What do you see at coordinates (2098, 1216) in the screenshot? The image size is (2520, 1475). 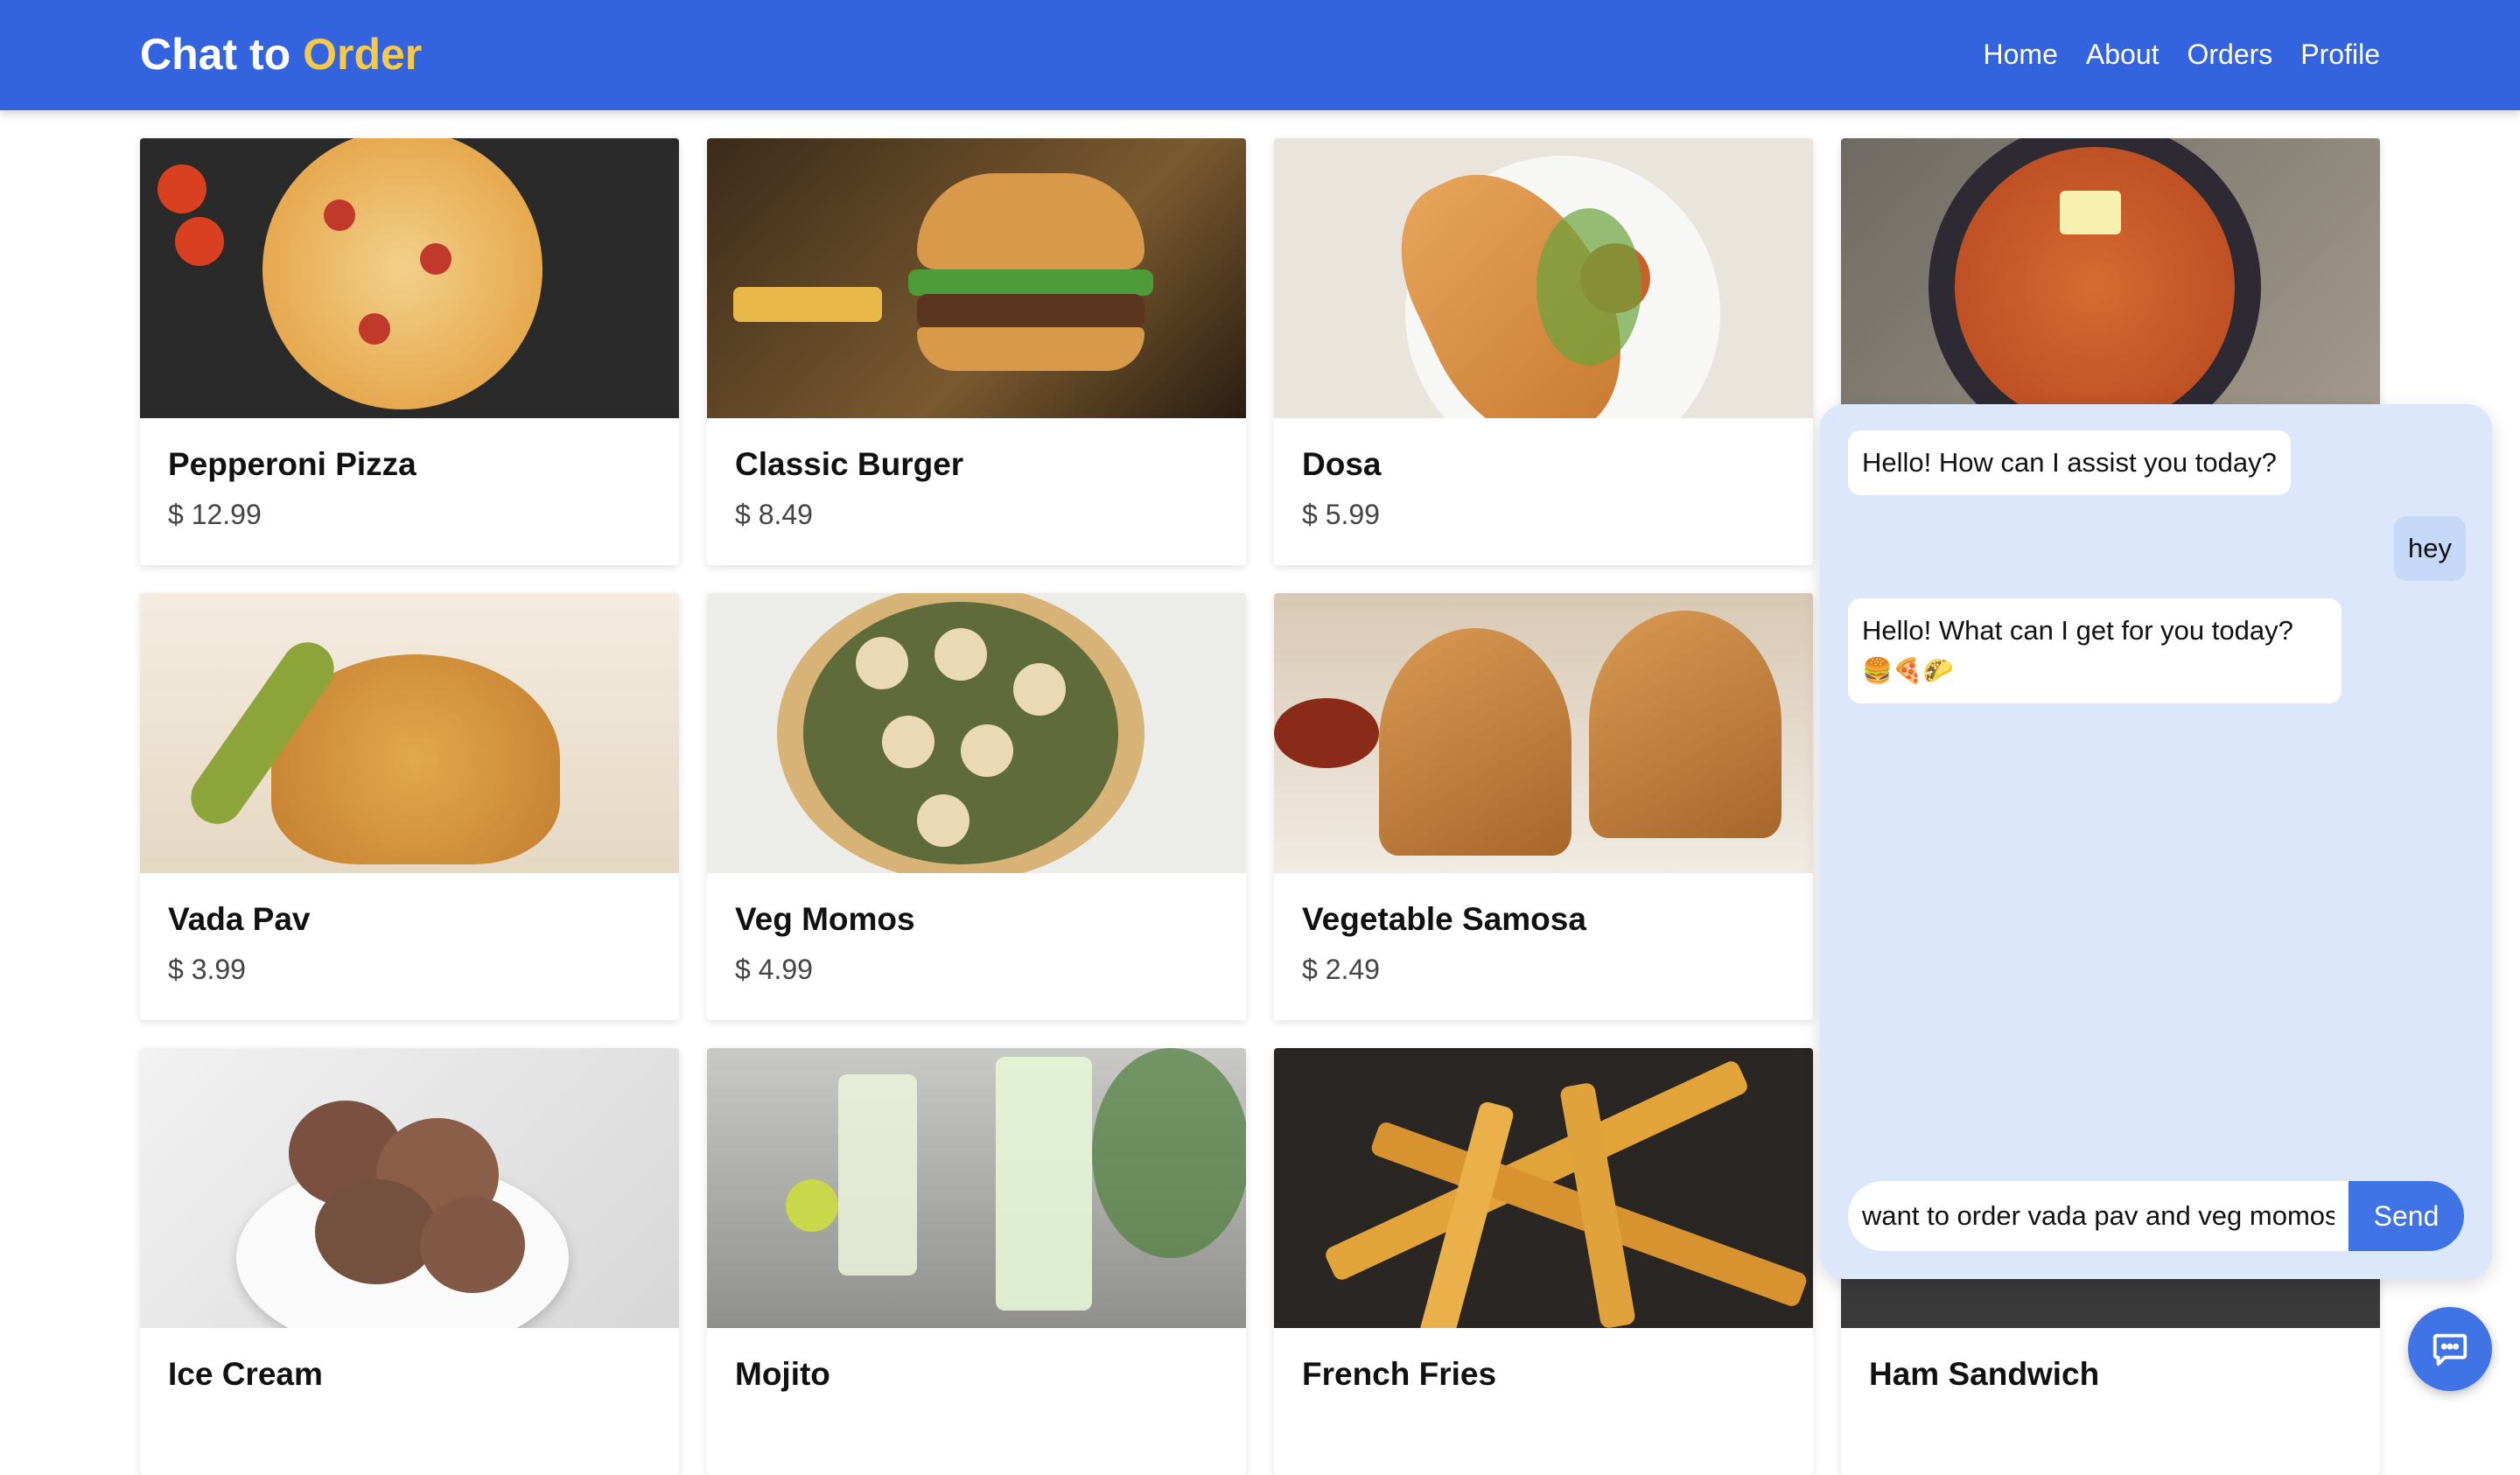 I see `chat-message-input` at bounding box center [2098, 1216].